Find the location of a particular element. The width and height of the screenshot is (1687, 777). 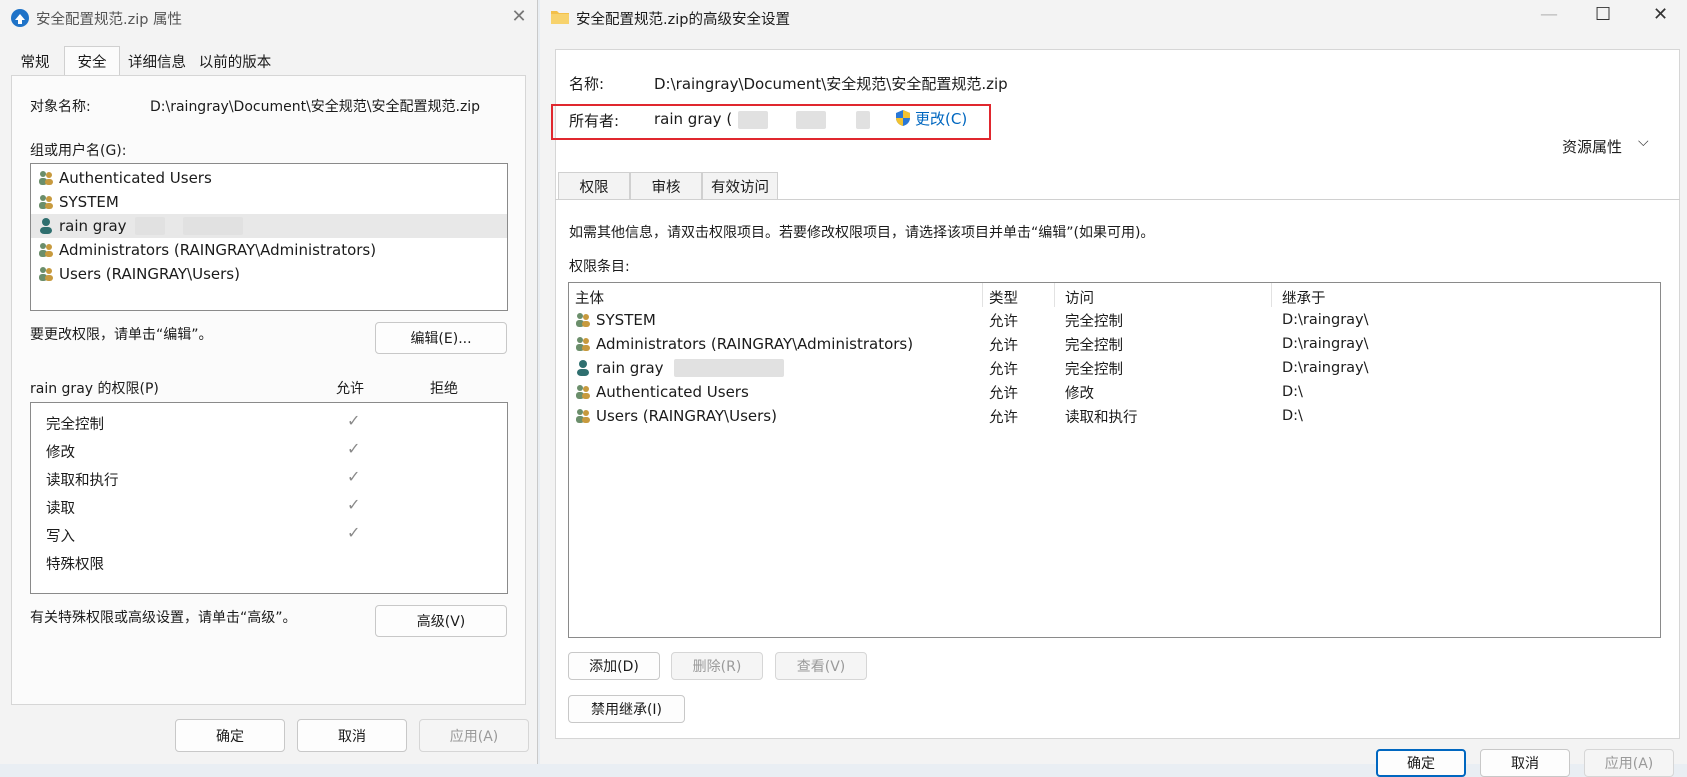

permission-name: 完全控制 is located at coordinates (75, 425).